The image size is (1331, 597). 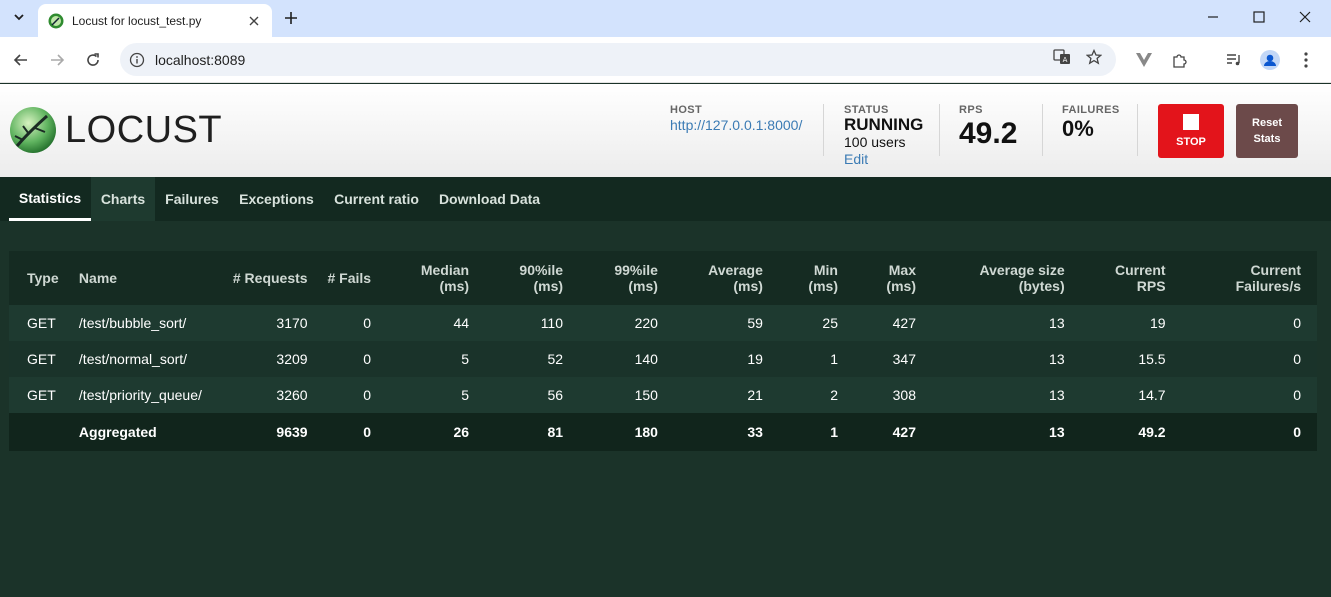 I want to click on cell-current-rps: 14.7, so click(x=1131, y=395).